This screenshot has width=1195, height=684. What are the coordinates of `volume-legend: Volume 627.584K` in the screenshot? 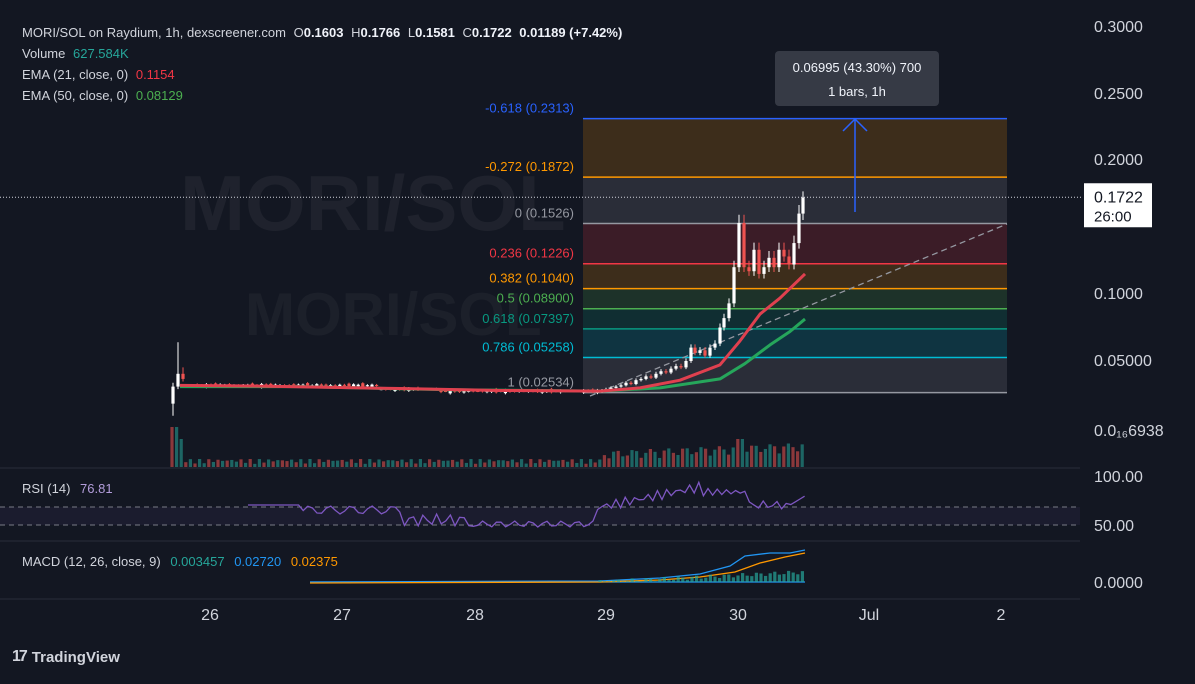 It's located at (77, 54).